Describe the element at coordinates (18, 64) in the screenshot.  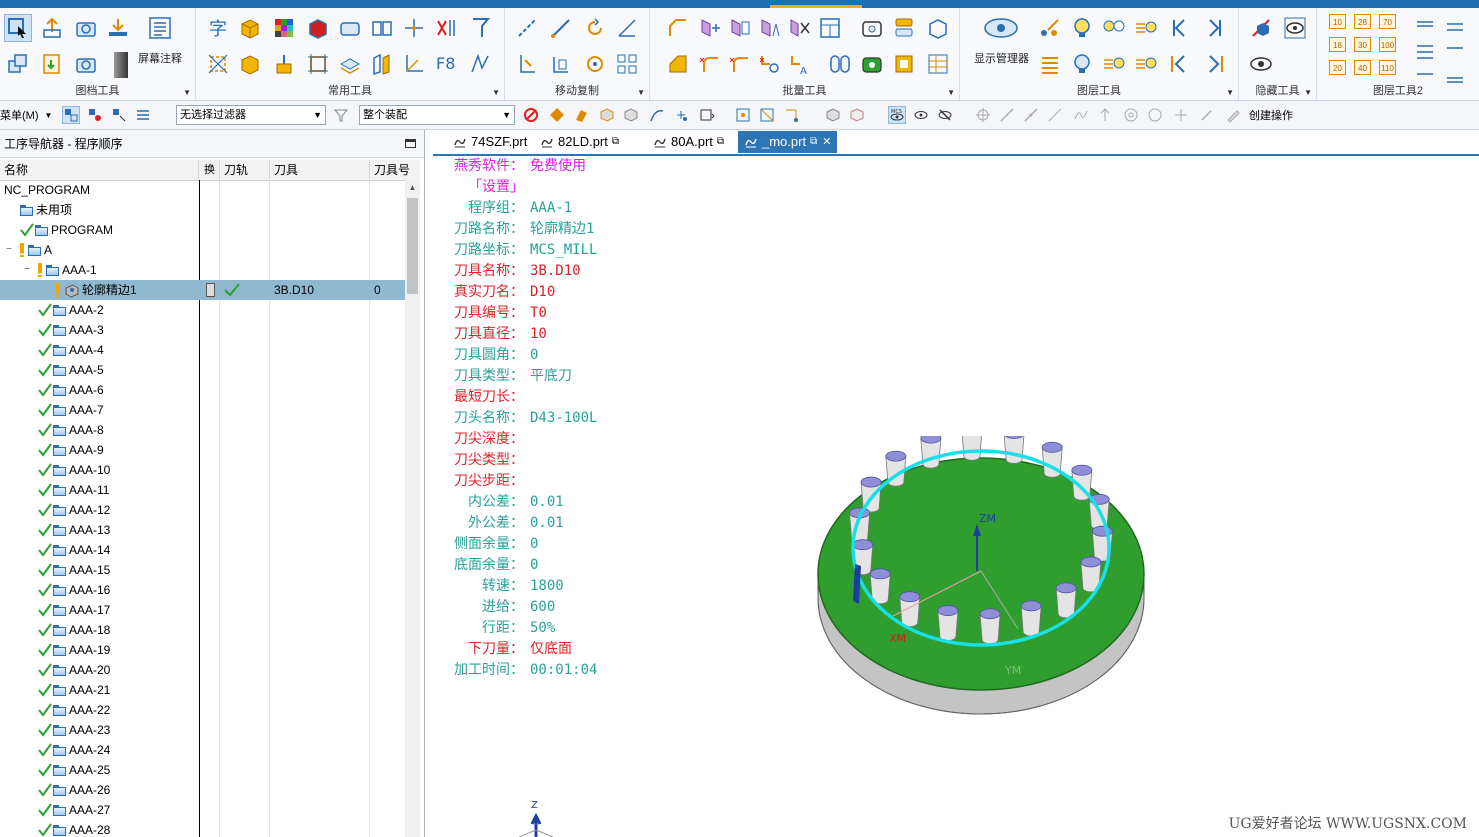
I see `copy-window-button` at that location.